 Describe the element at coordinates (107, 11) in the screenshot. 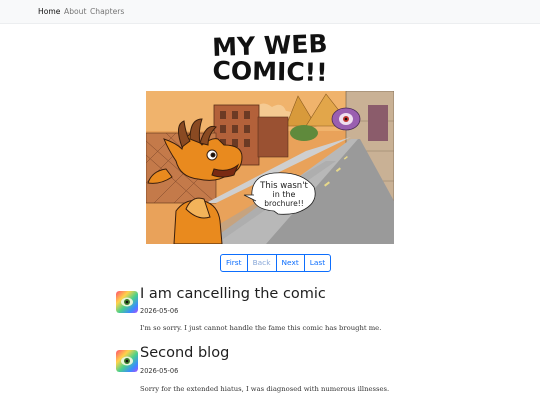

I see `nav-chapters-link: Chapters` at that location.